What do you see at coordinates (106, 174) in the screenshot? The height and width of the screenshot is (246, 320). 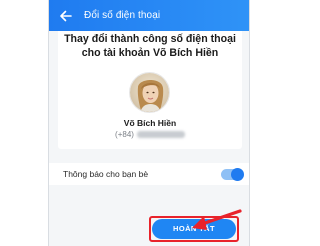 I see `notify-friends-label: Thông báo cho bạn bè` at bounding box center [106, 174].